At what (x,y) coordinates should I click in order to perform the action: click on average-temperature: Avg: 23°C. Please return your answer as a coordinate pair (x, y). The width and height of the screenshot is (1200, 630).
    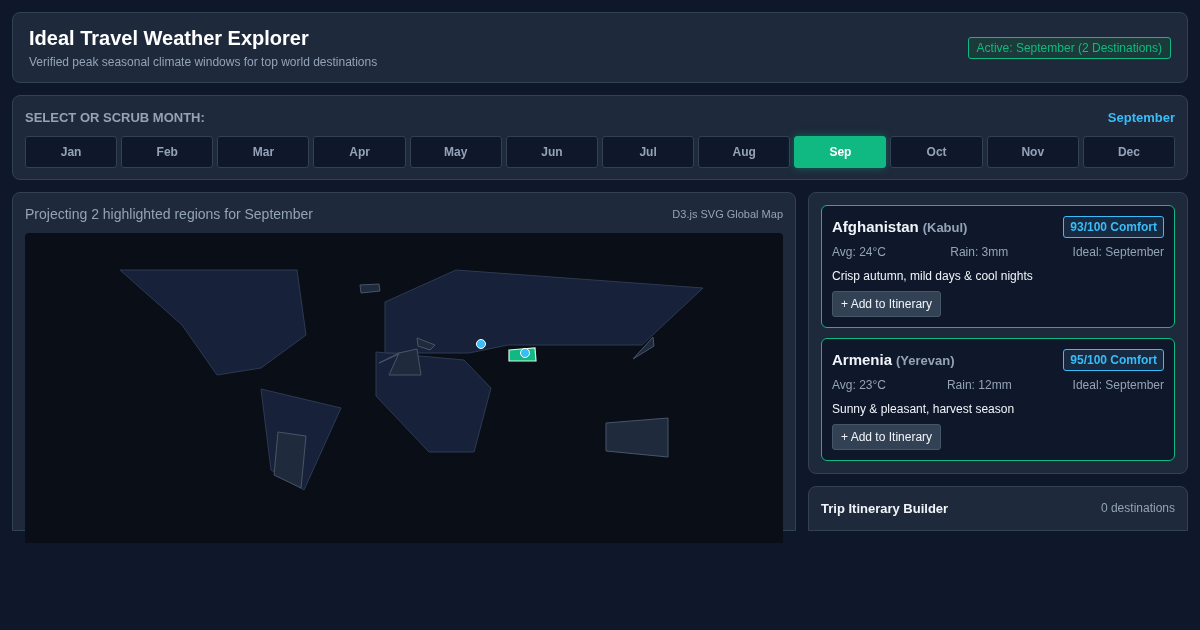
    Looking at the image, I should click on (859, 385).